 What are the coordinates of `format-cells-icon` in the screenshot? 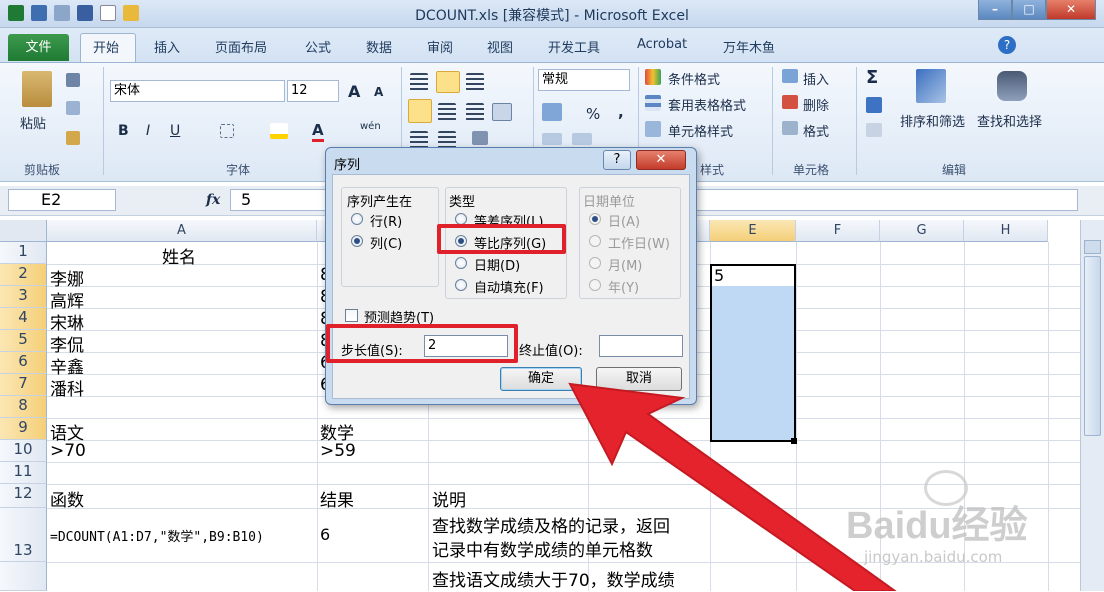 It's located at (790, 128).